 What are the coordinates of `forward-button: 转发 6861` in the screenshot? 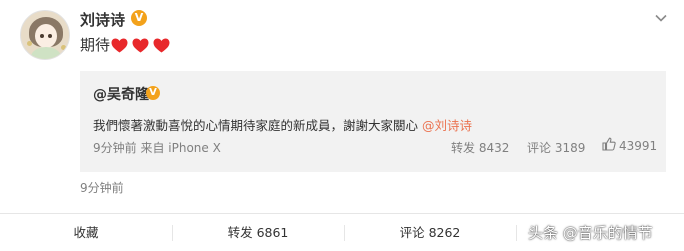 It's located at (258, 232).